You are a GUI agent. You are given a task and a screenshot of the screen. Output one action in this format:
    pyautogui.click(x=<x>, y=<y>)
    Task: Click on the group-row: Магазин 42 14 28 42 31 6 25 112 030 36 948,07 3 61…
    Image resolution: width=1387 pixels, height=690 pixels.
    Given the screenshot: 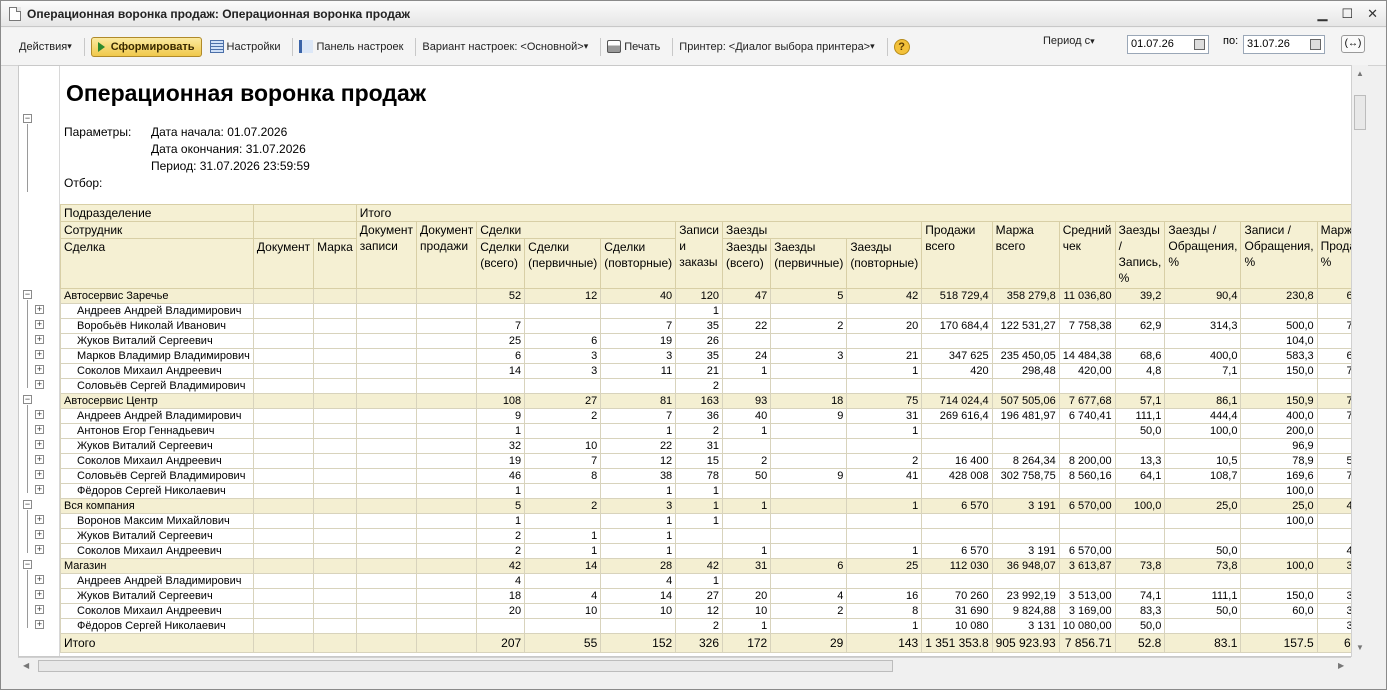 What is the action you would take?
    pyautogui.click(x=713, y=566)
    